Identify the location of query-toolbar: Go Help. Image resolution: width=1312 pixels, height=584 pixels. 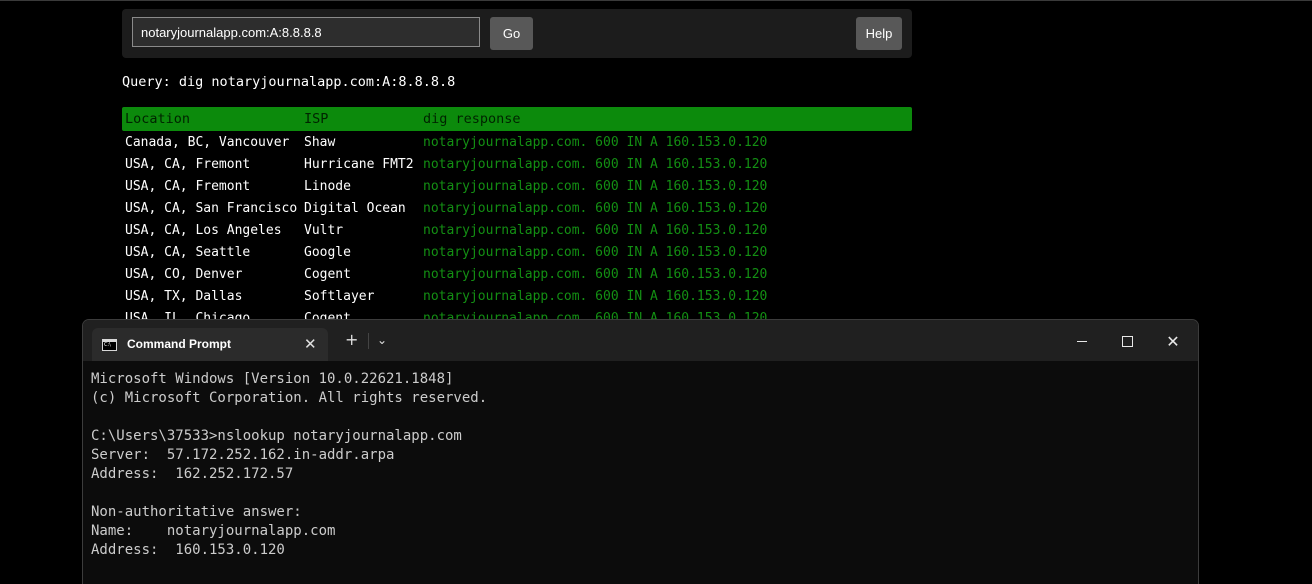
(517, 33).